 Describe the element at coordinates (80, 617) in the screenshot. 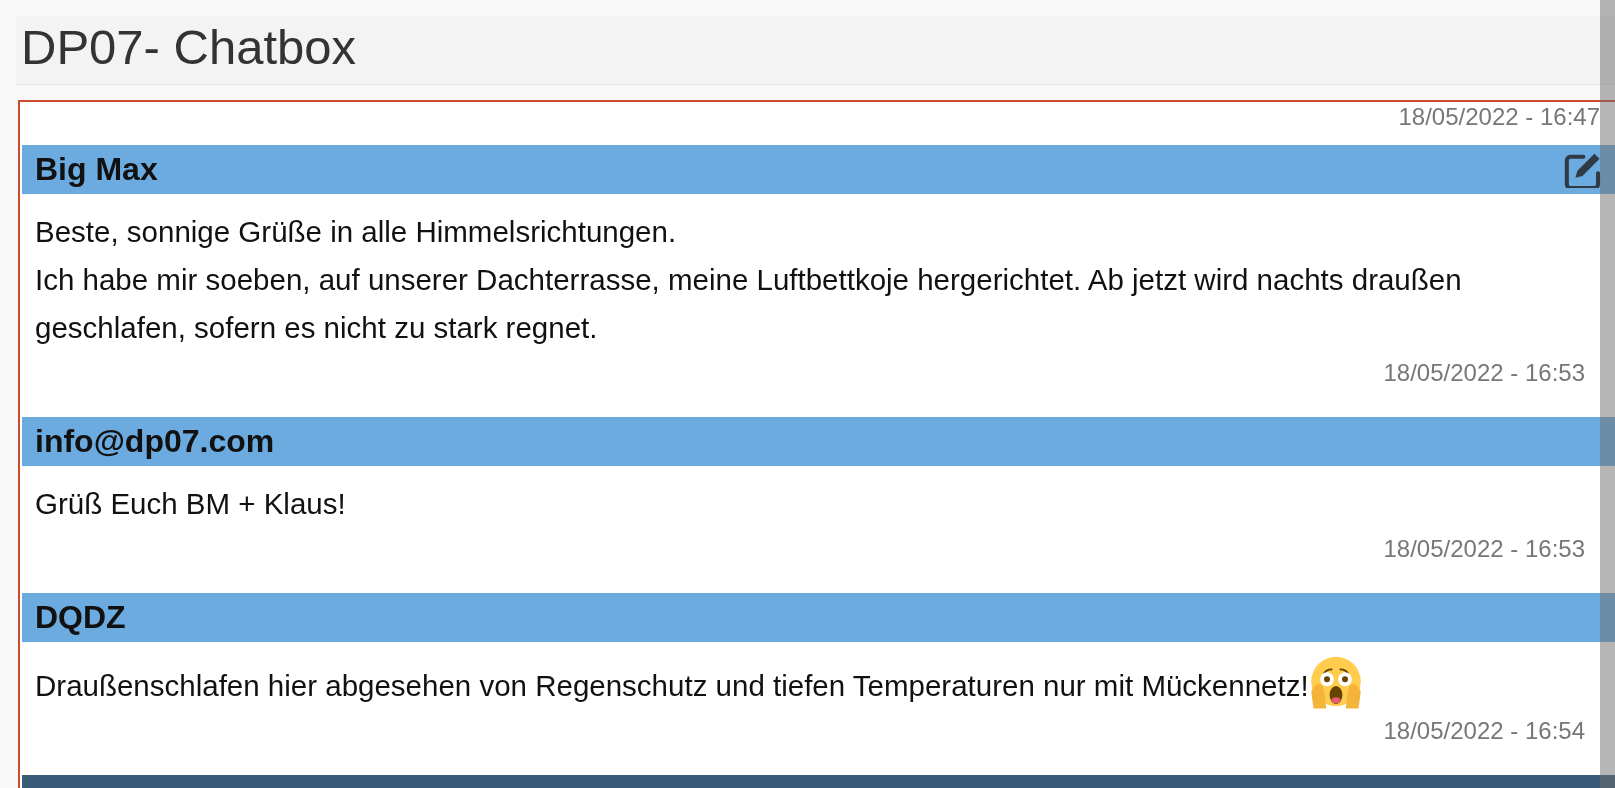

I see `author-name: DQDZ` at that location.